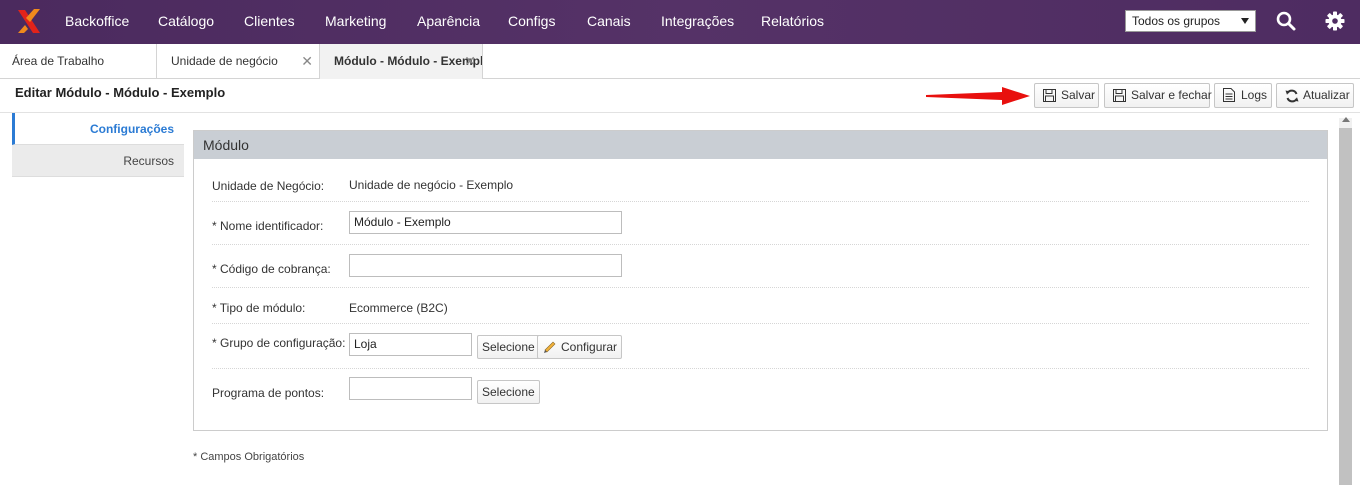 This screenshot has height=485, width=1360. Describe the element at coordinates (271, 269) in the screenshot. I see `codigo-label: * Código de cobrança:` at that location.